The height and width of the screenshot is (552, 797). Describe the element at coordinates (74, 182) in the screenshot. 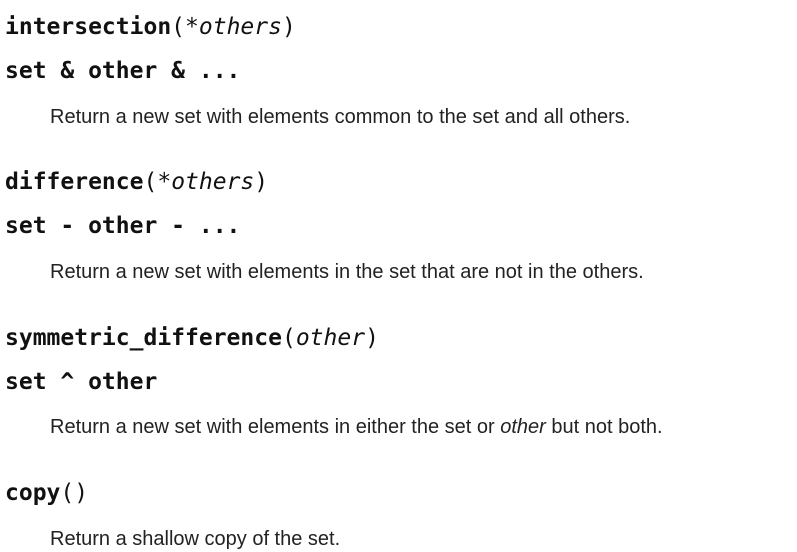

I see `method-name: difference` at that location.